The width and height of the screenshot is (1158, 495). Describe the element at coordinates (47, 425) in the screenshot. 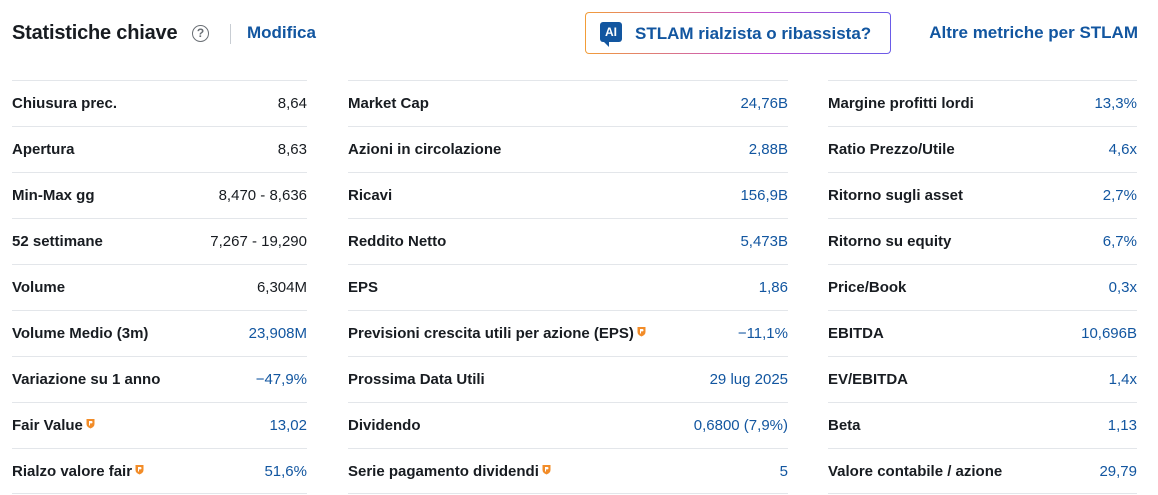

I see `stat-label-text: Fair Value` at that location.